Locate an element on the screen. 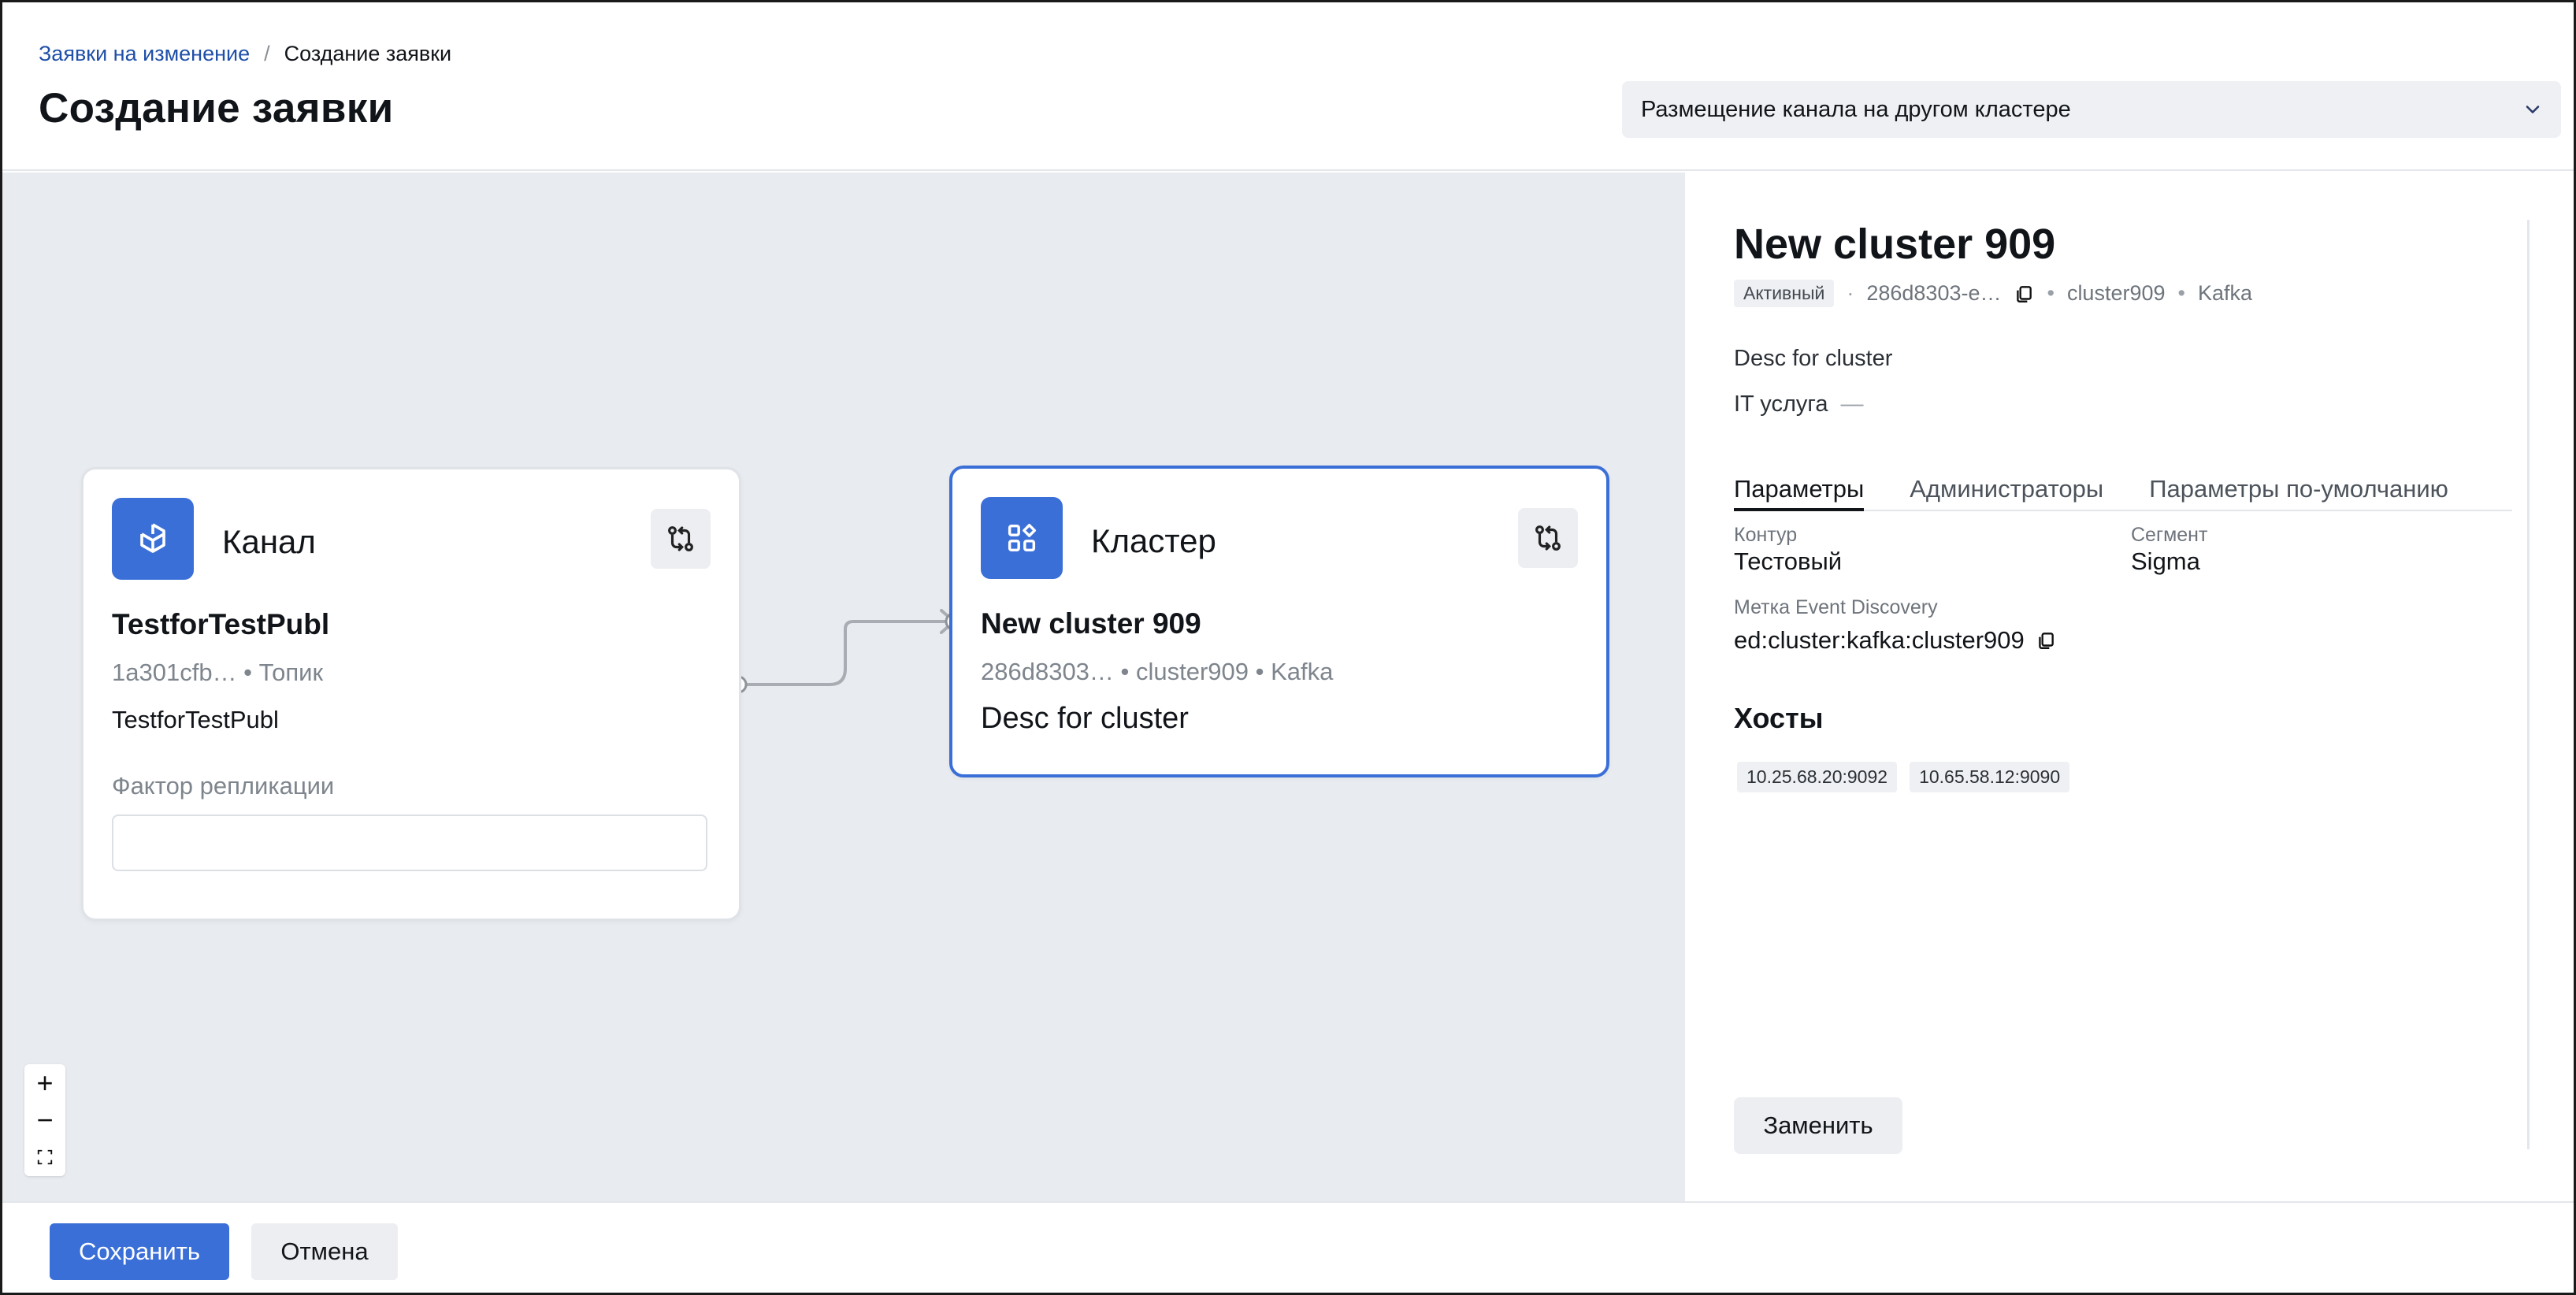 Image resolution: width=2576 pixels, height=1295 pixels. box-channel-icon is located at coordinates (153, 539).